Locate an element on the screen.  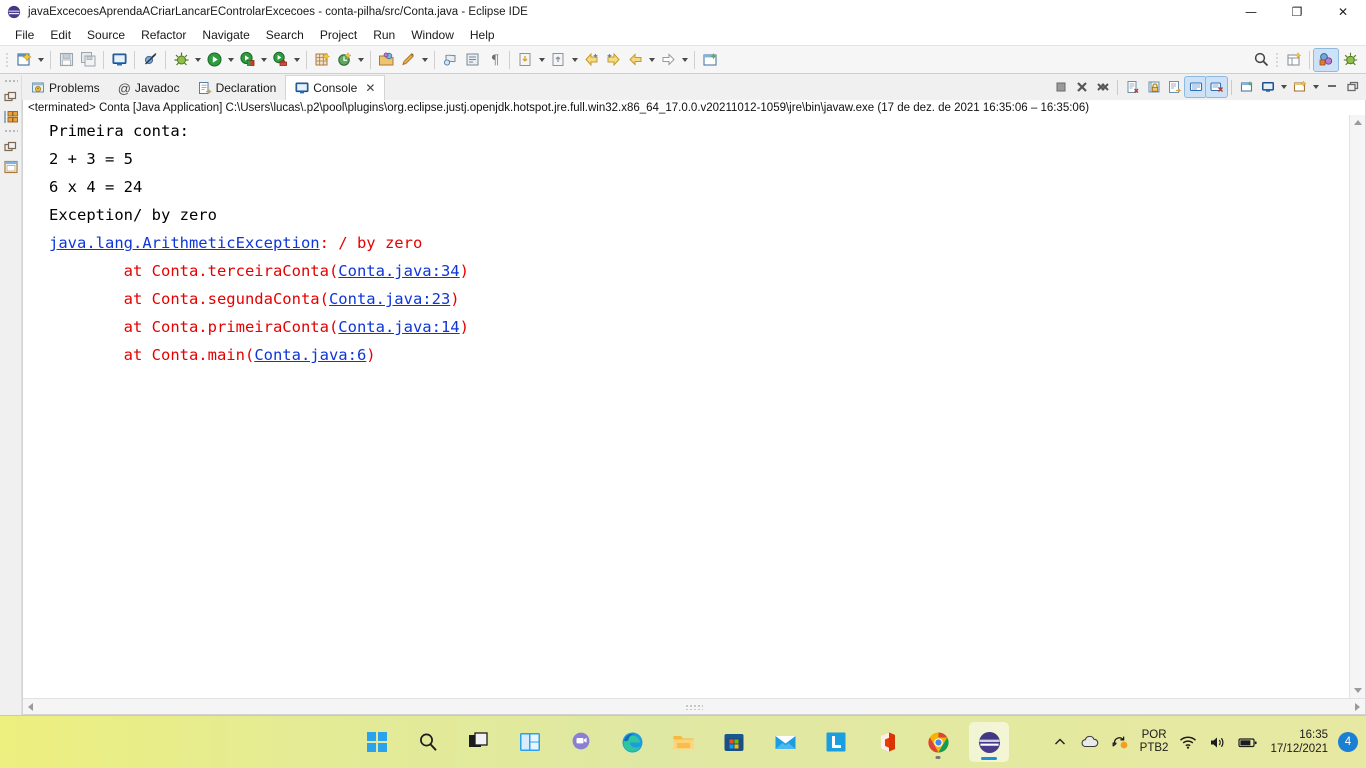
run-dropdown-icon is located at coordinates (230, 60).